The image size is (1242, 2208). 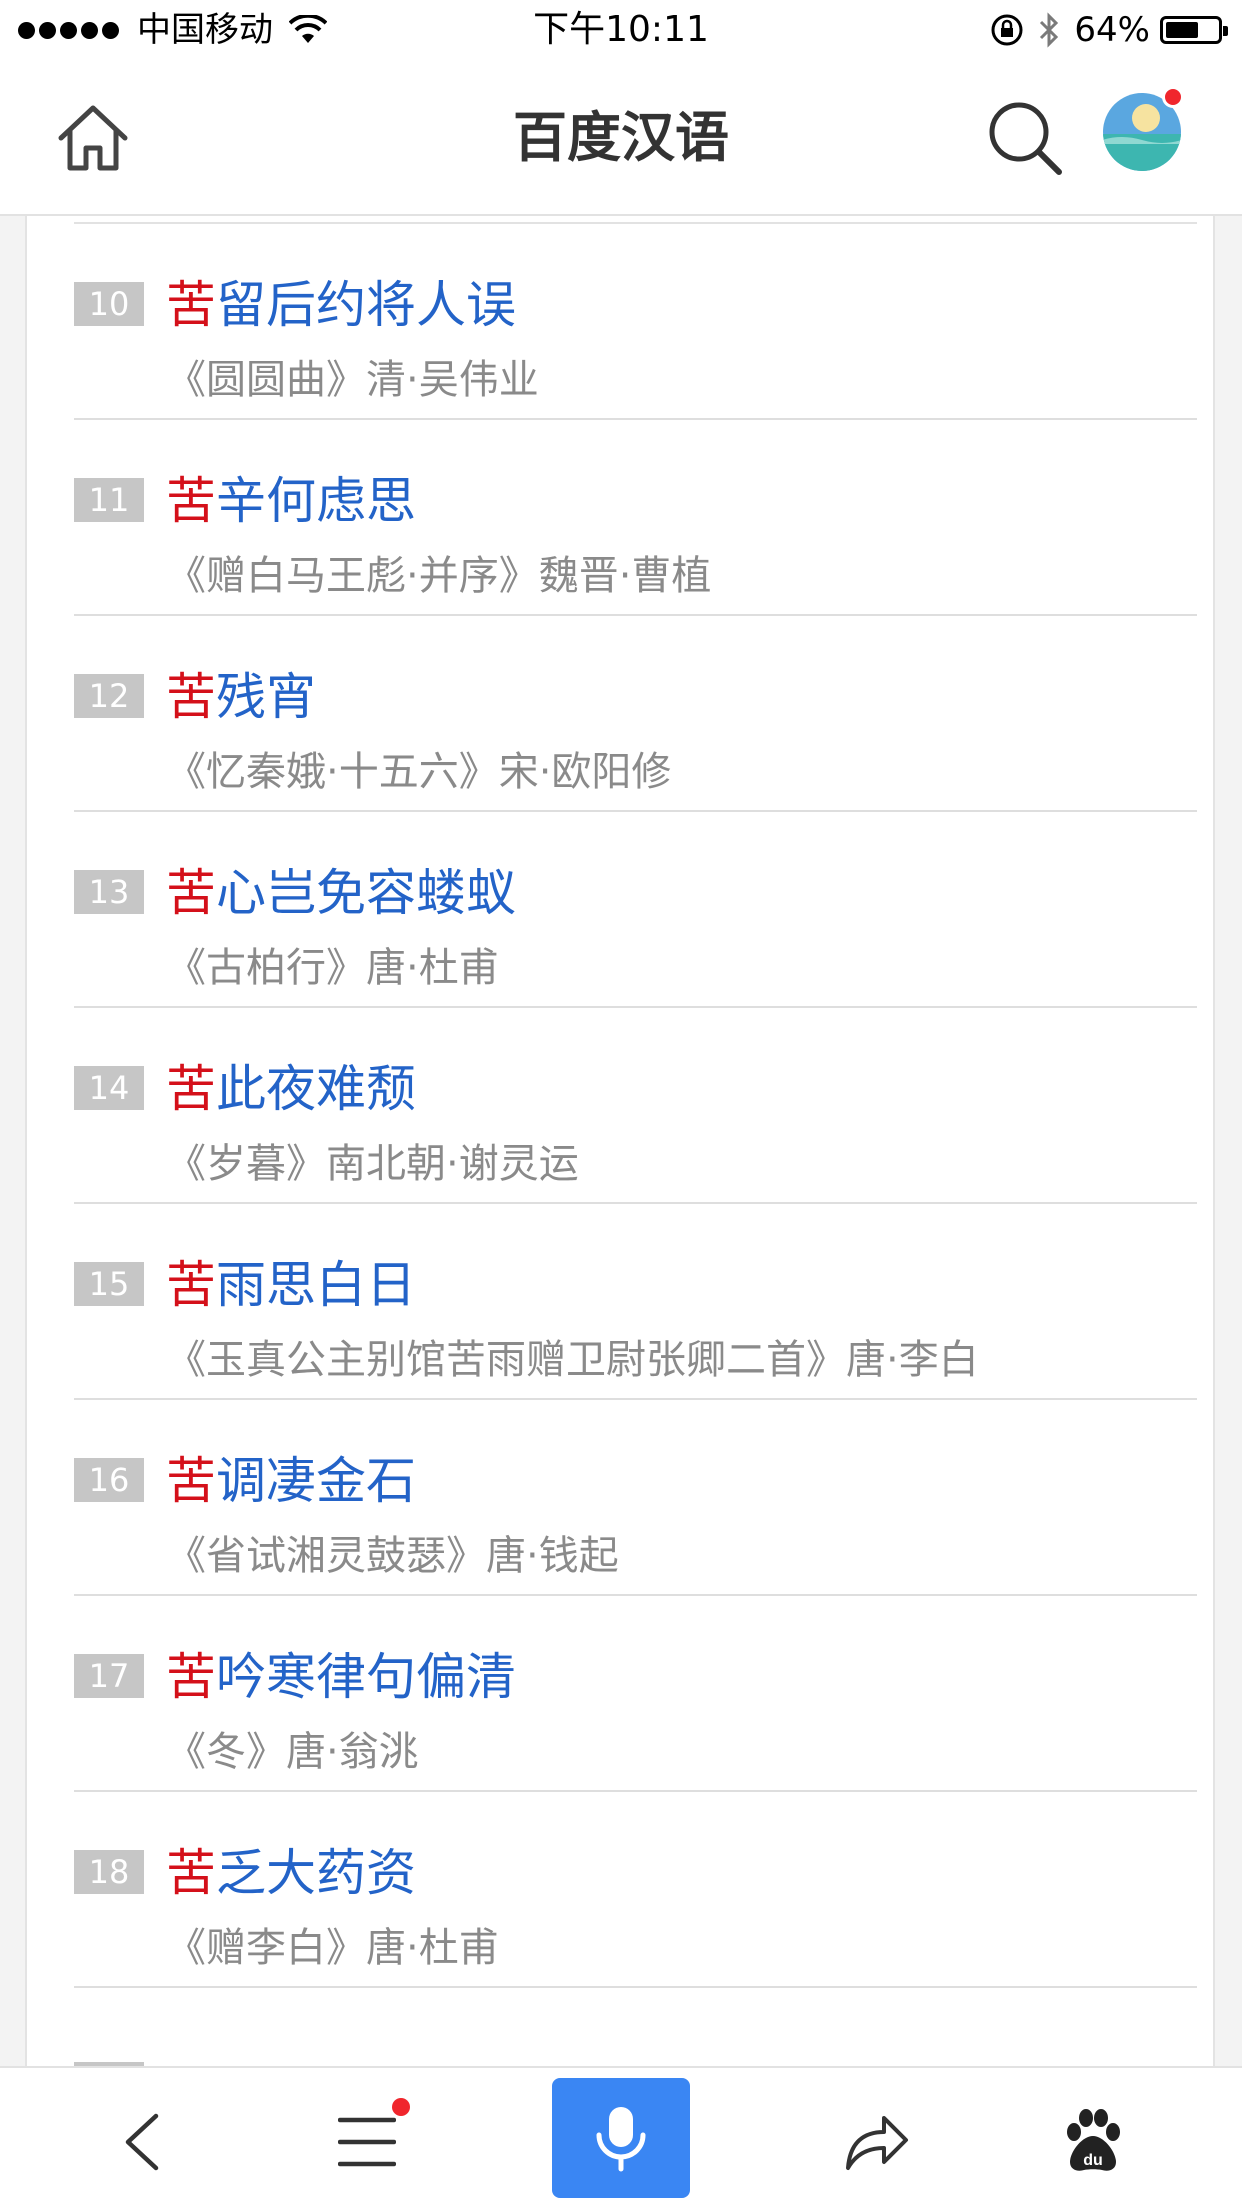 I want to click on poem-source: 《古柏行》唐·杜甫, so click(x=332, y=968).